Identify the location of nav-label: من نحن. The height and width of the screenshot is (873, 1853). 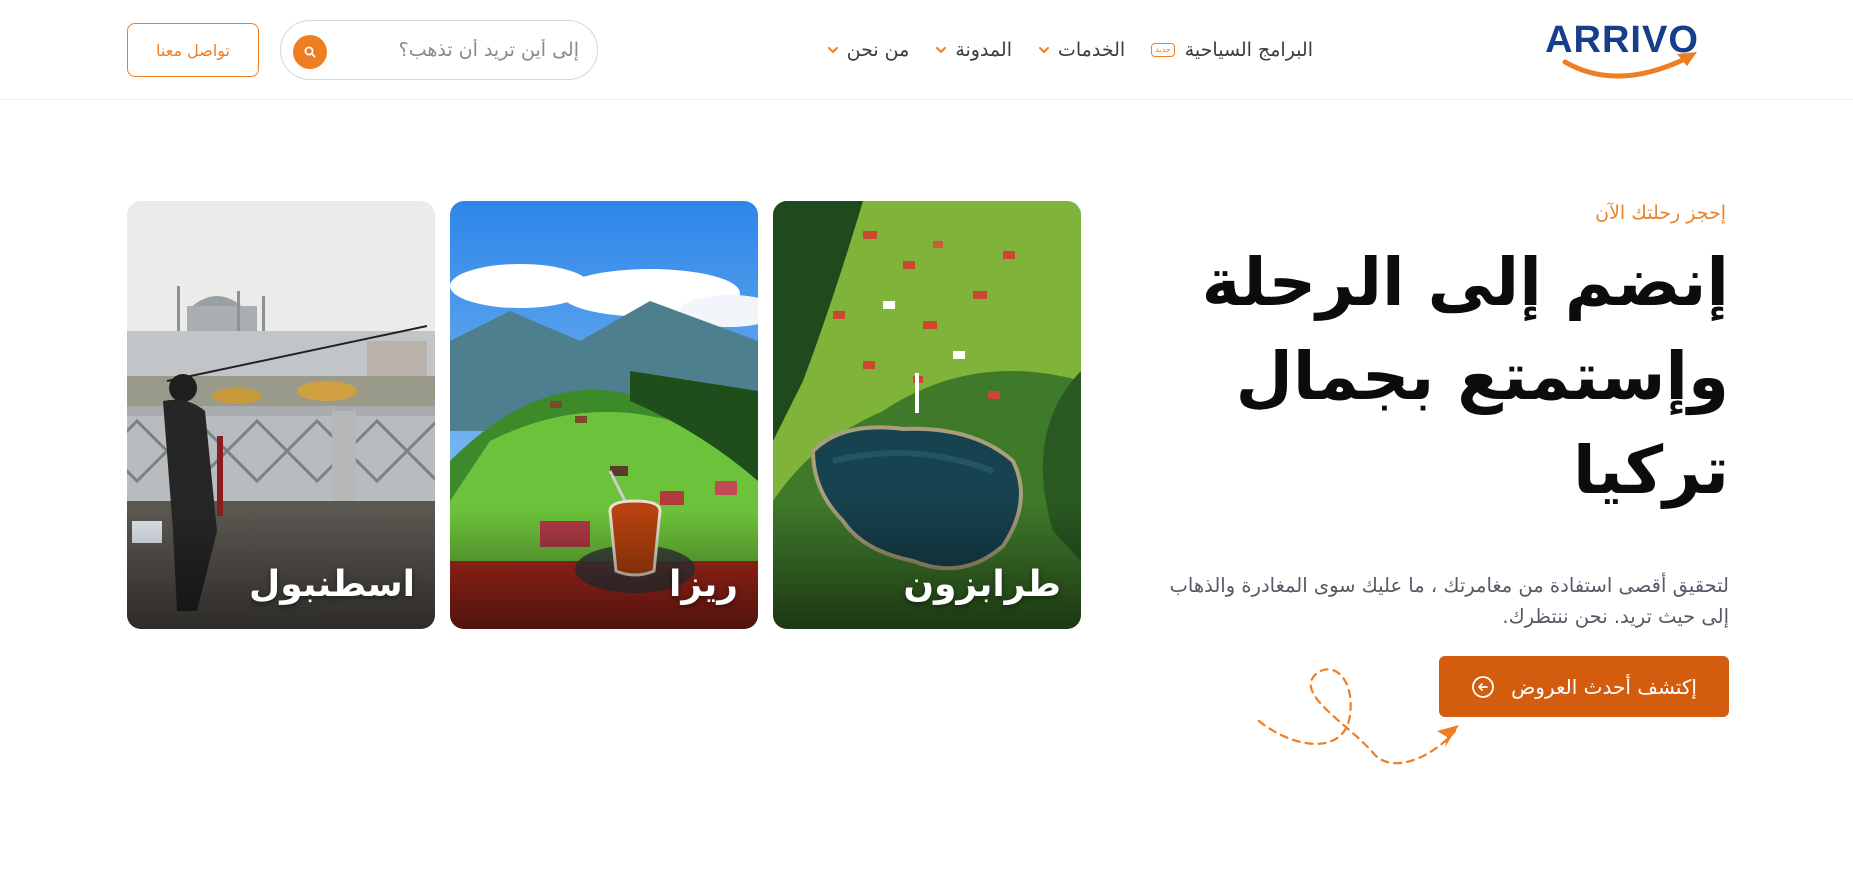
(878, 50).